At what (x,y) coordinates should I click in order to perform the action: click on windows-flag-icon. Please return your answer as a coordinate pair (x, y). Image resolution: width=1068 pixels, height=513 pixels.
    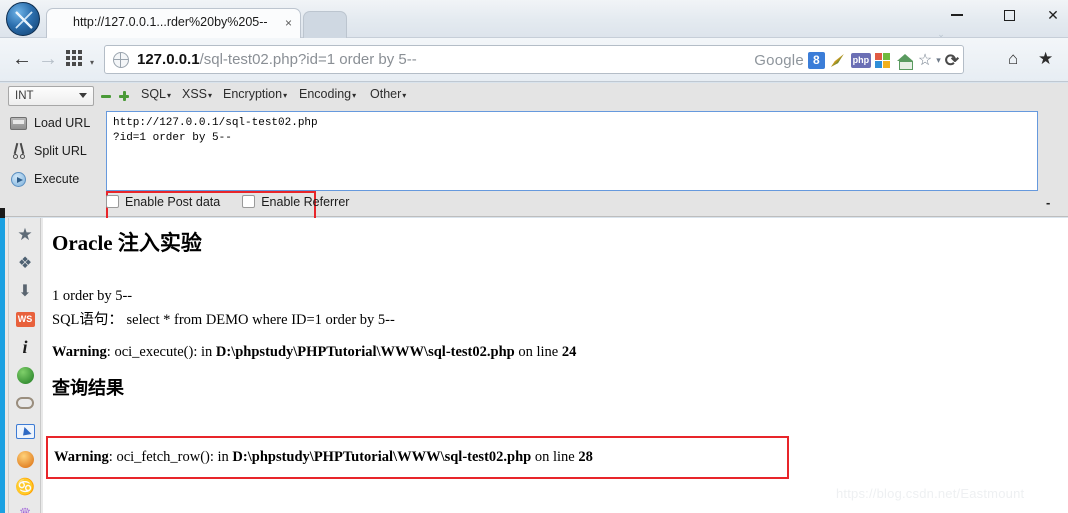
    Looking at the image, I should click on (883, 60).